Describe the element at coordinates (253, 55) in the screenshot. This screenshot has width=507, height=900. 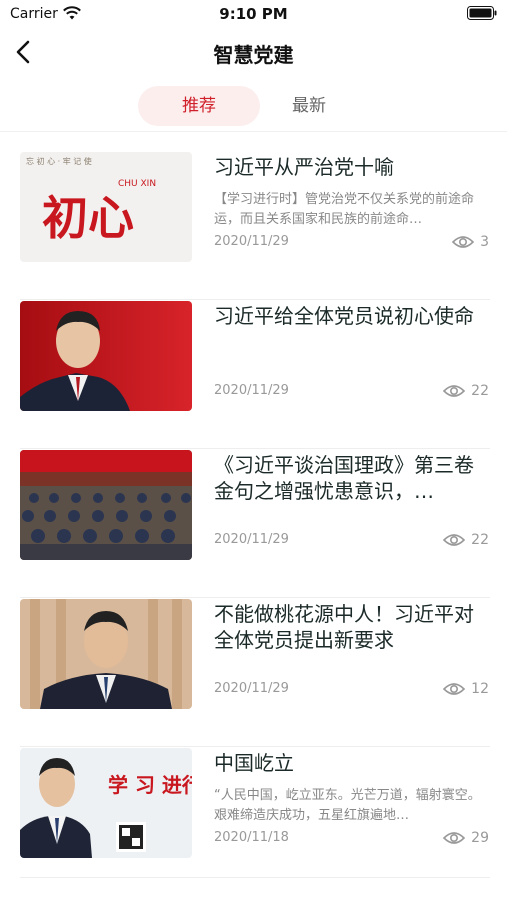
I see `page-title: 智慧党建` at that location.